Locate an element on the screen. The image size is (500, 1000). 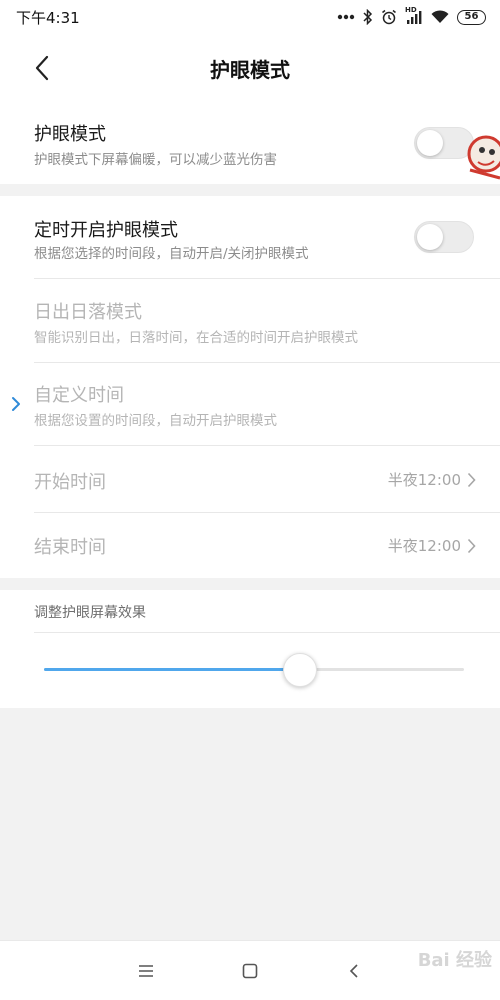
adjust-title: 调整护眼屏幕效果 is located at coordinates (90, 613).